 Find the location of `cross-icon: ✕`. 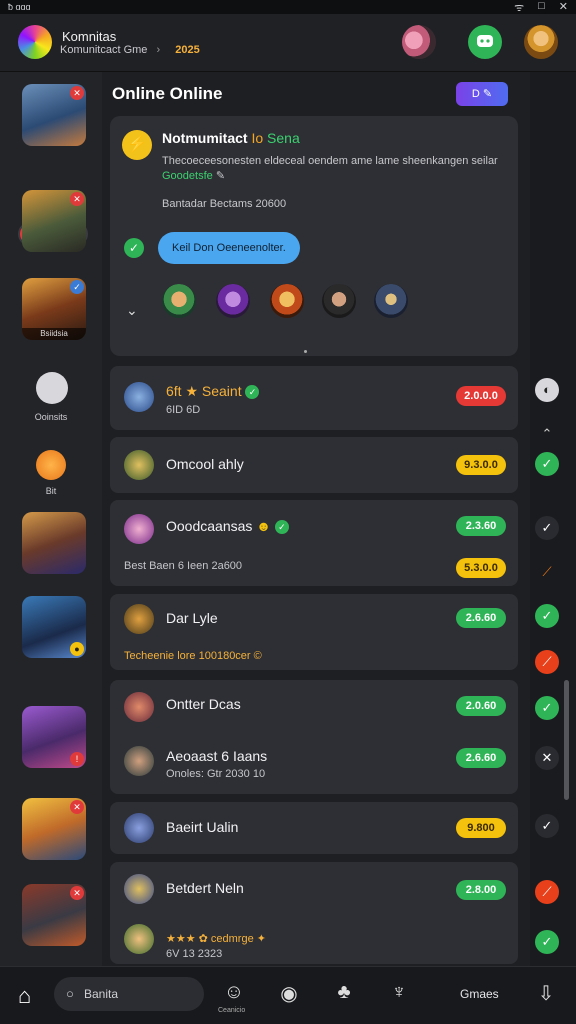

cross-icon: ✕ is located at coordinates (547, 758).